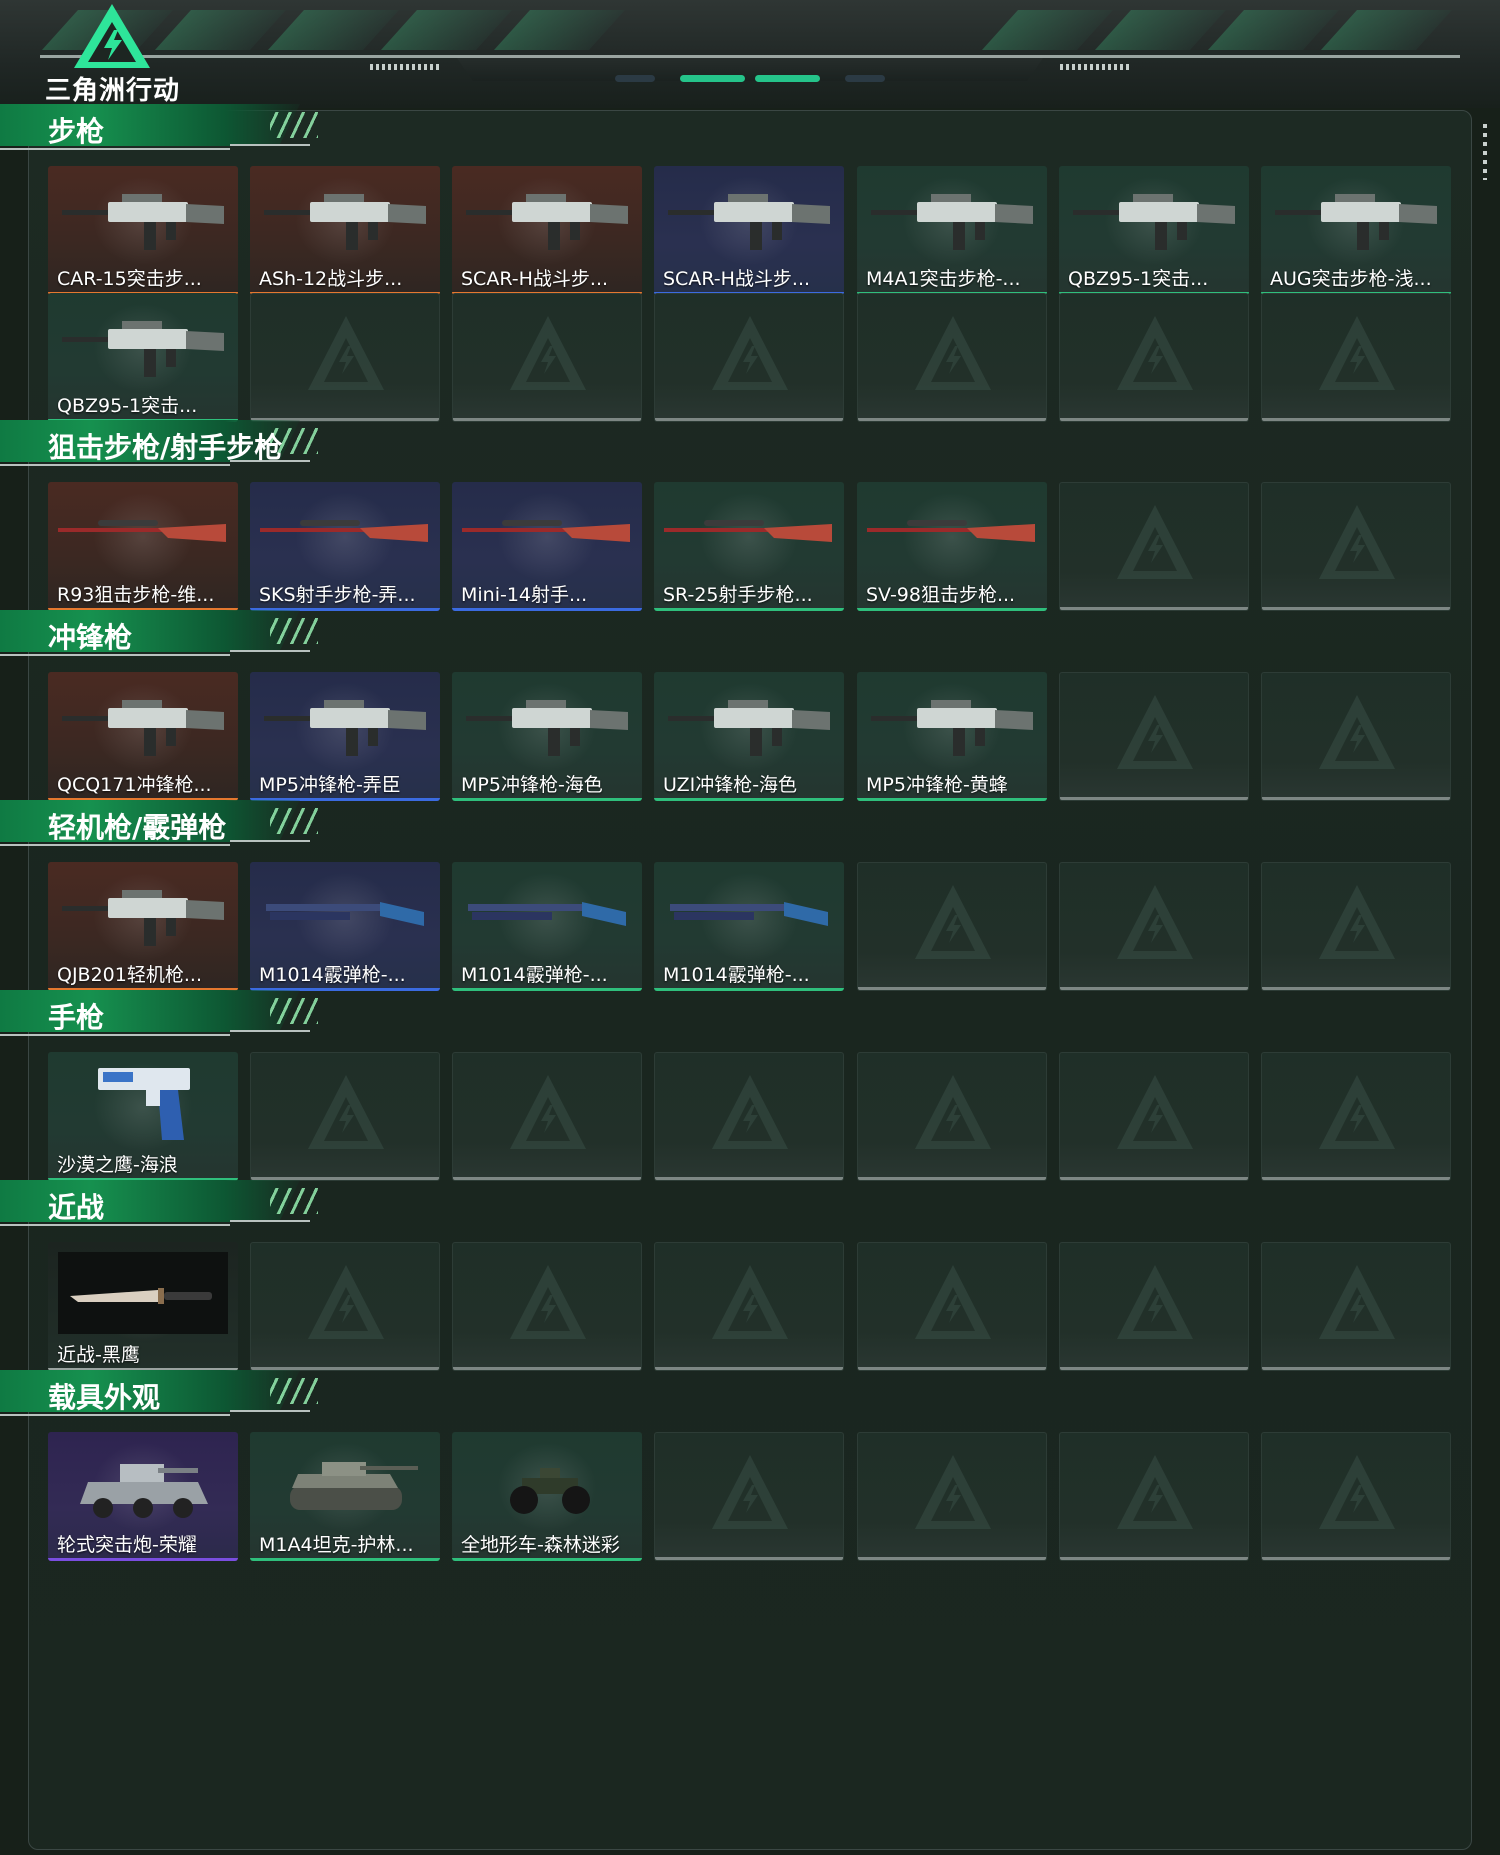  What do you see at coordinates (540, 1545) in the screenshot?
I see `item-name: 全地形车-森林迷彩` at bounding box center [540, 1545].